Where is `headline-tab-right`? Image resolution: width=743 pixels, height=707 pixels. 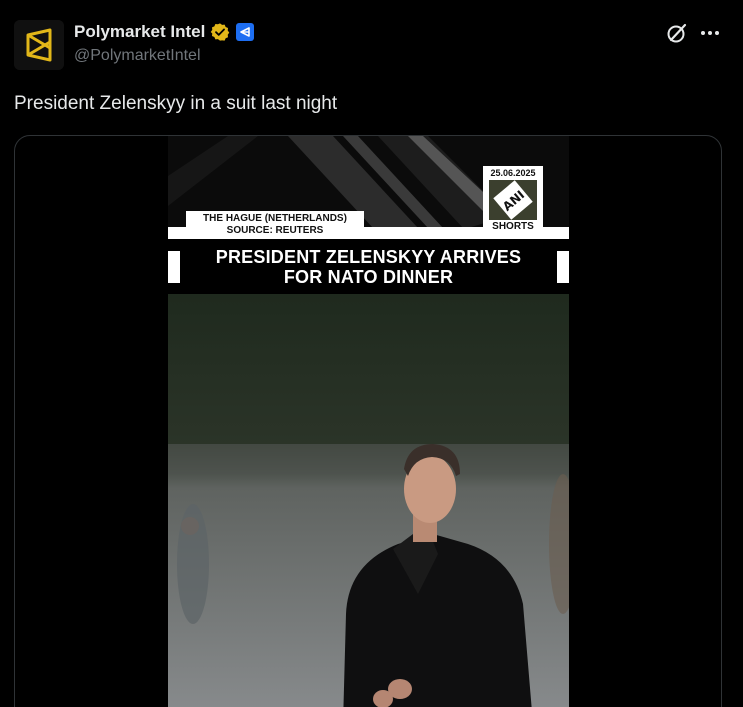 headline-tab-right is located at coordinates (563, 267).